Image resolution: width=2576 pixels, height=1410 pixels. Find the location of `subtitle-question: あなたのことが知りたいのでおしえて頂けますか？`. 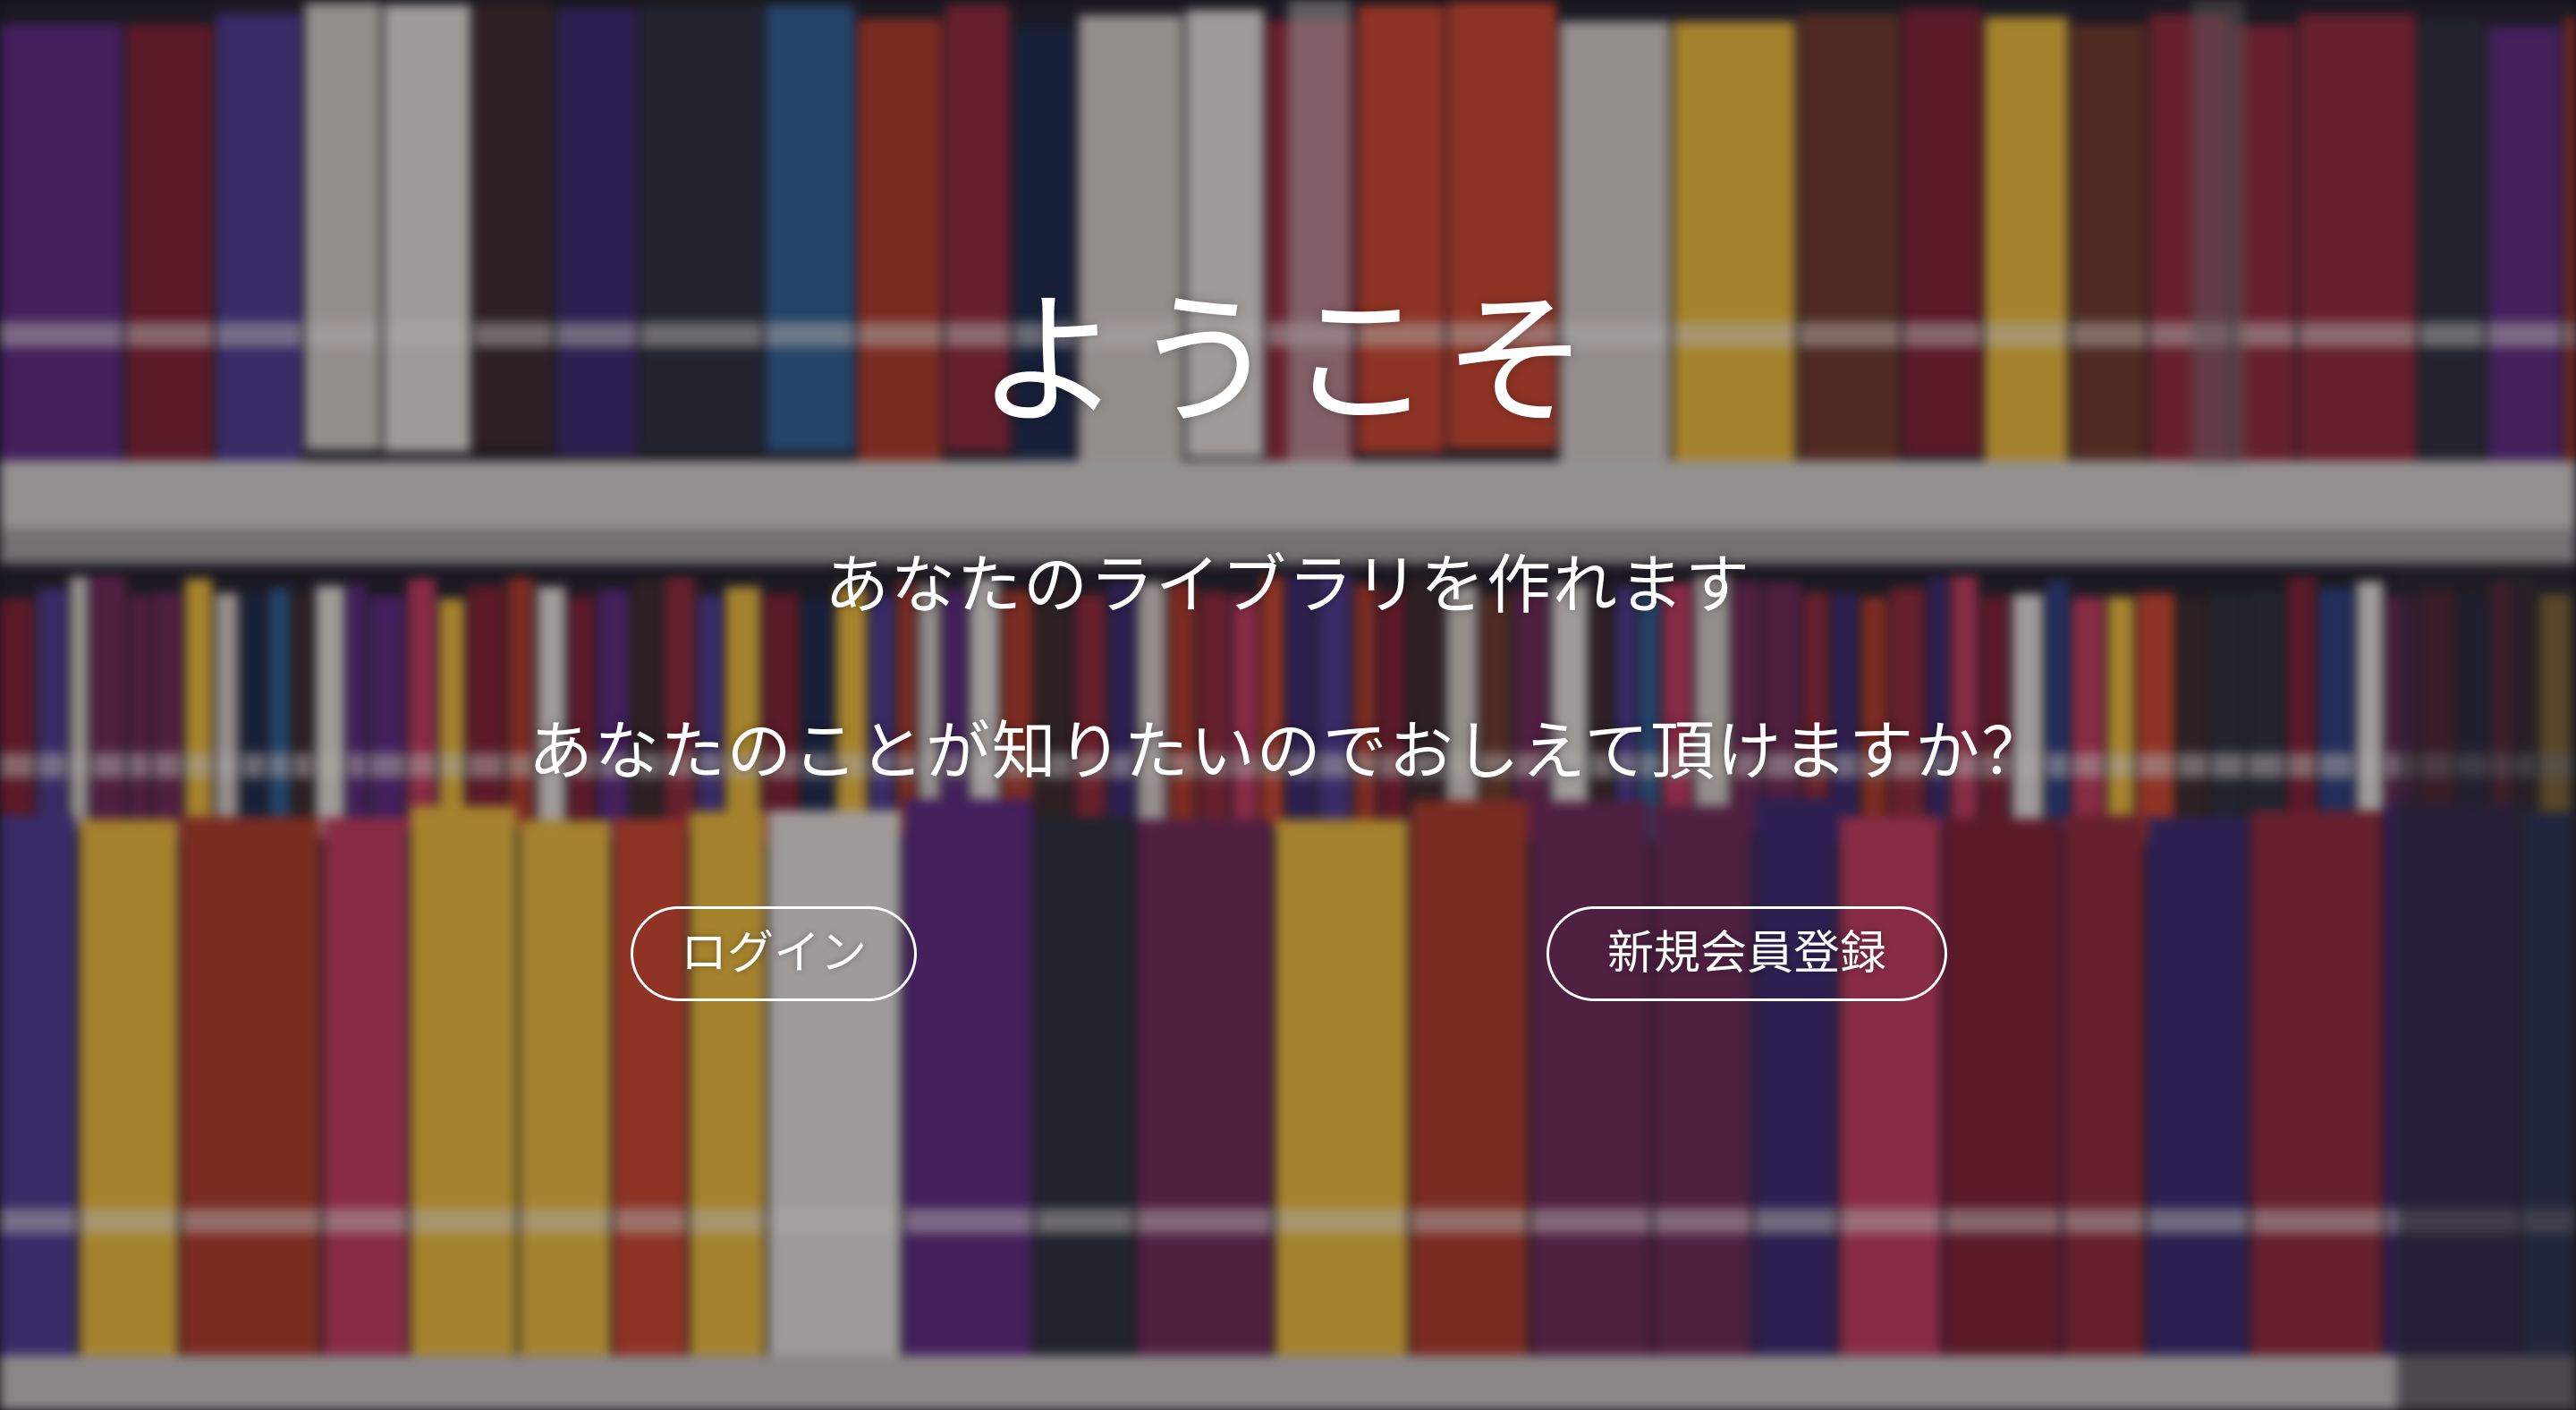

subtitle-question: あなたのことが知りたいのでおしえて頂けますか？ is located at coordinates (1288, 752).